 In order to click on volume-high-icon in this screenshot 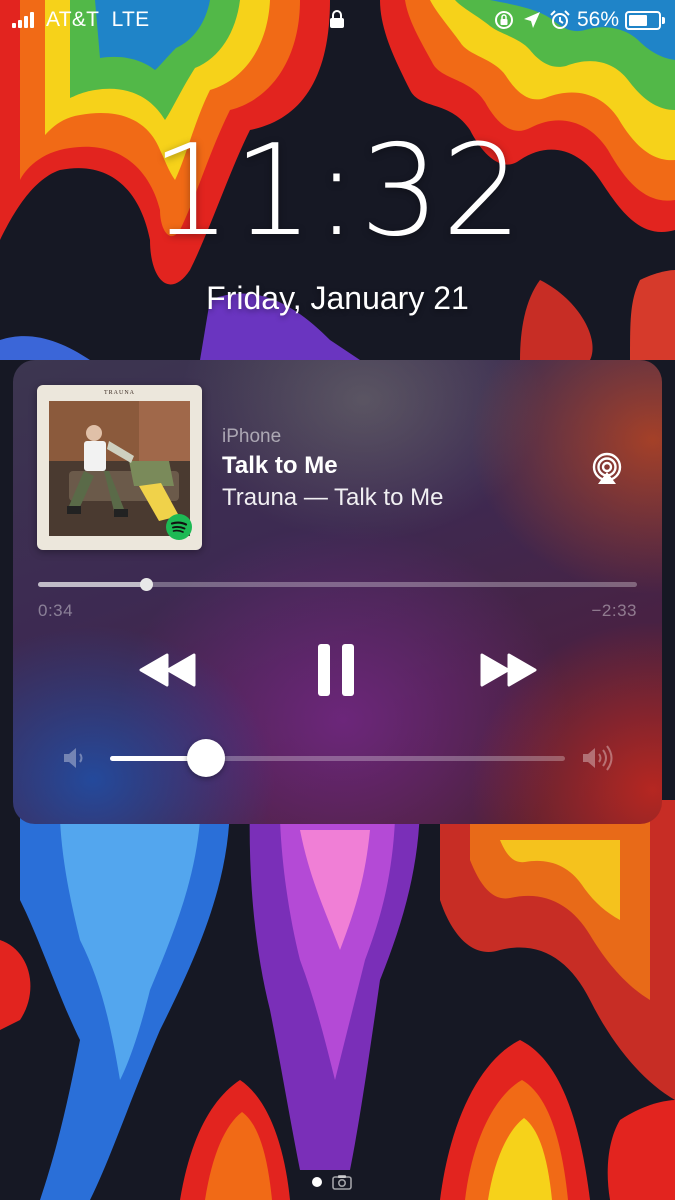, I will do `click(598, 758)`.